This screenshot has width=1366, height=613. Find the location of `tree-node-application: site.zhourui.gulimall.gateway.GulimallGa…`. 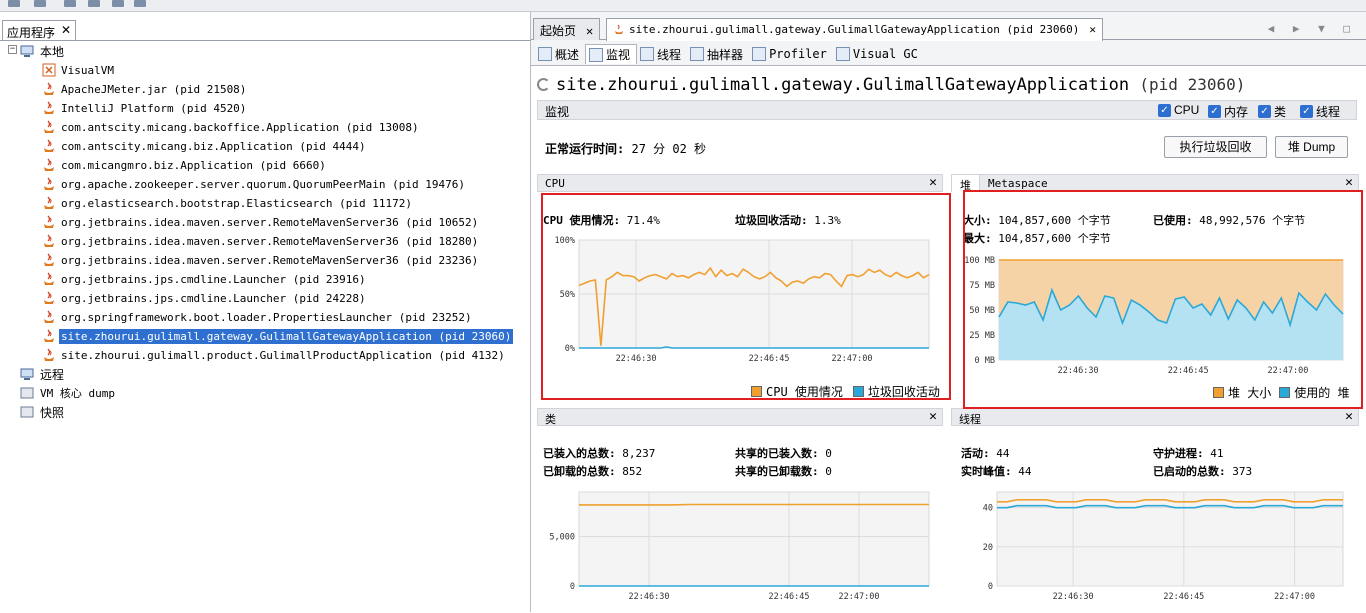

tree-node-application: site.zhourui.gulimall.gateway.GulimallGa… is located at coordinates (277, 336).